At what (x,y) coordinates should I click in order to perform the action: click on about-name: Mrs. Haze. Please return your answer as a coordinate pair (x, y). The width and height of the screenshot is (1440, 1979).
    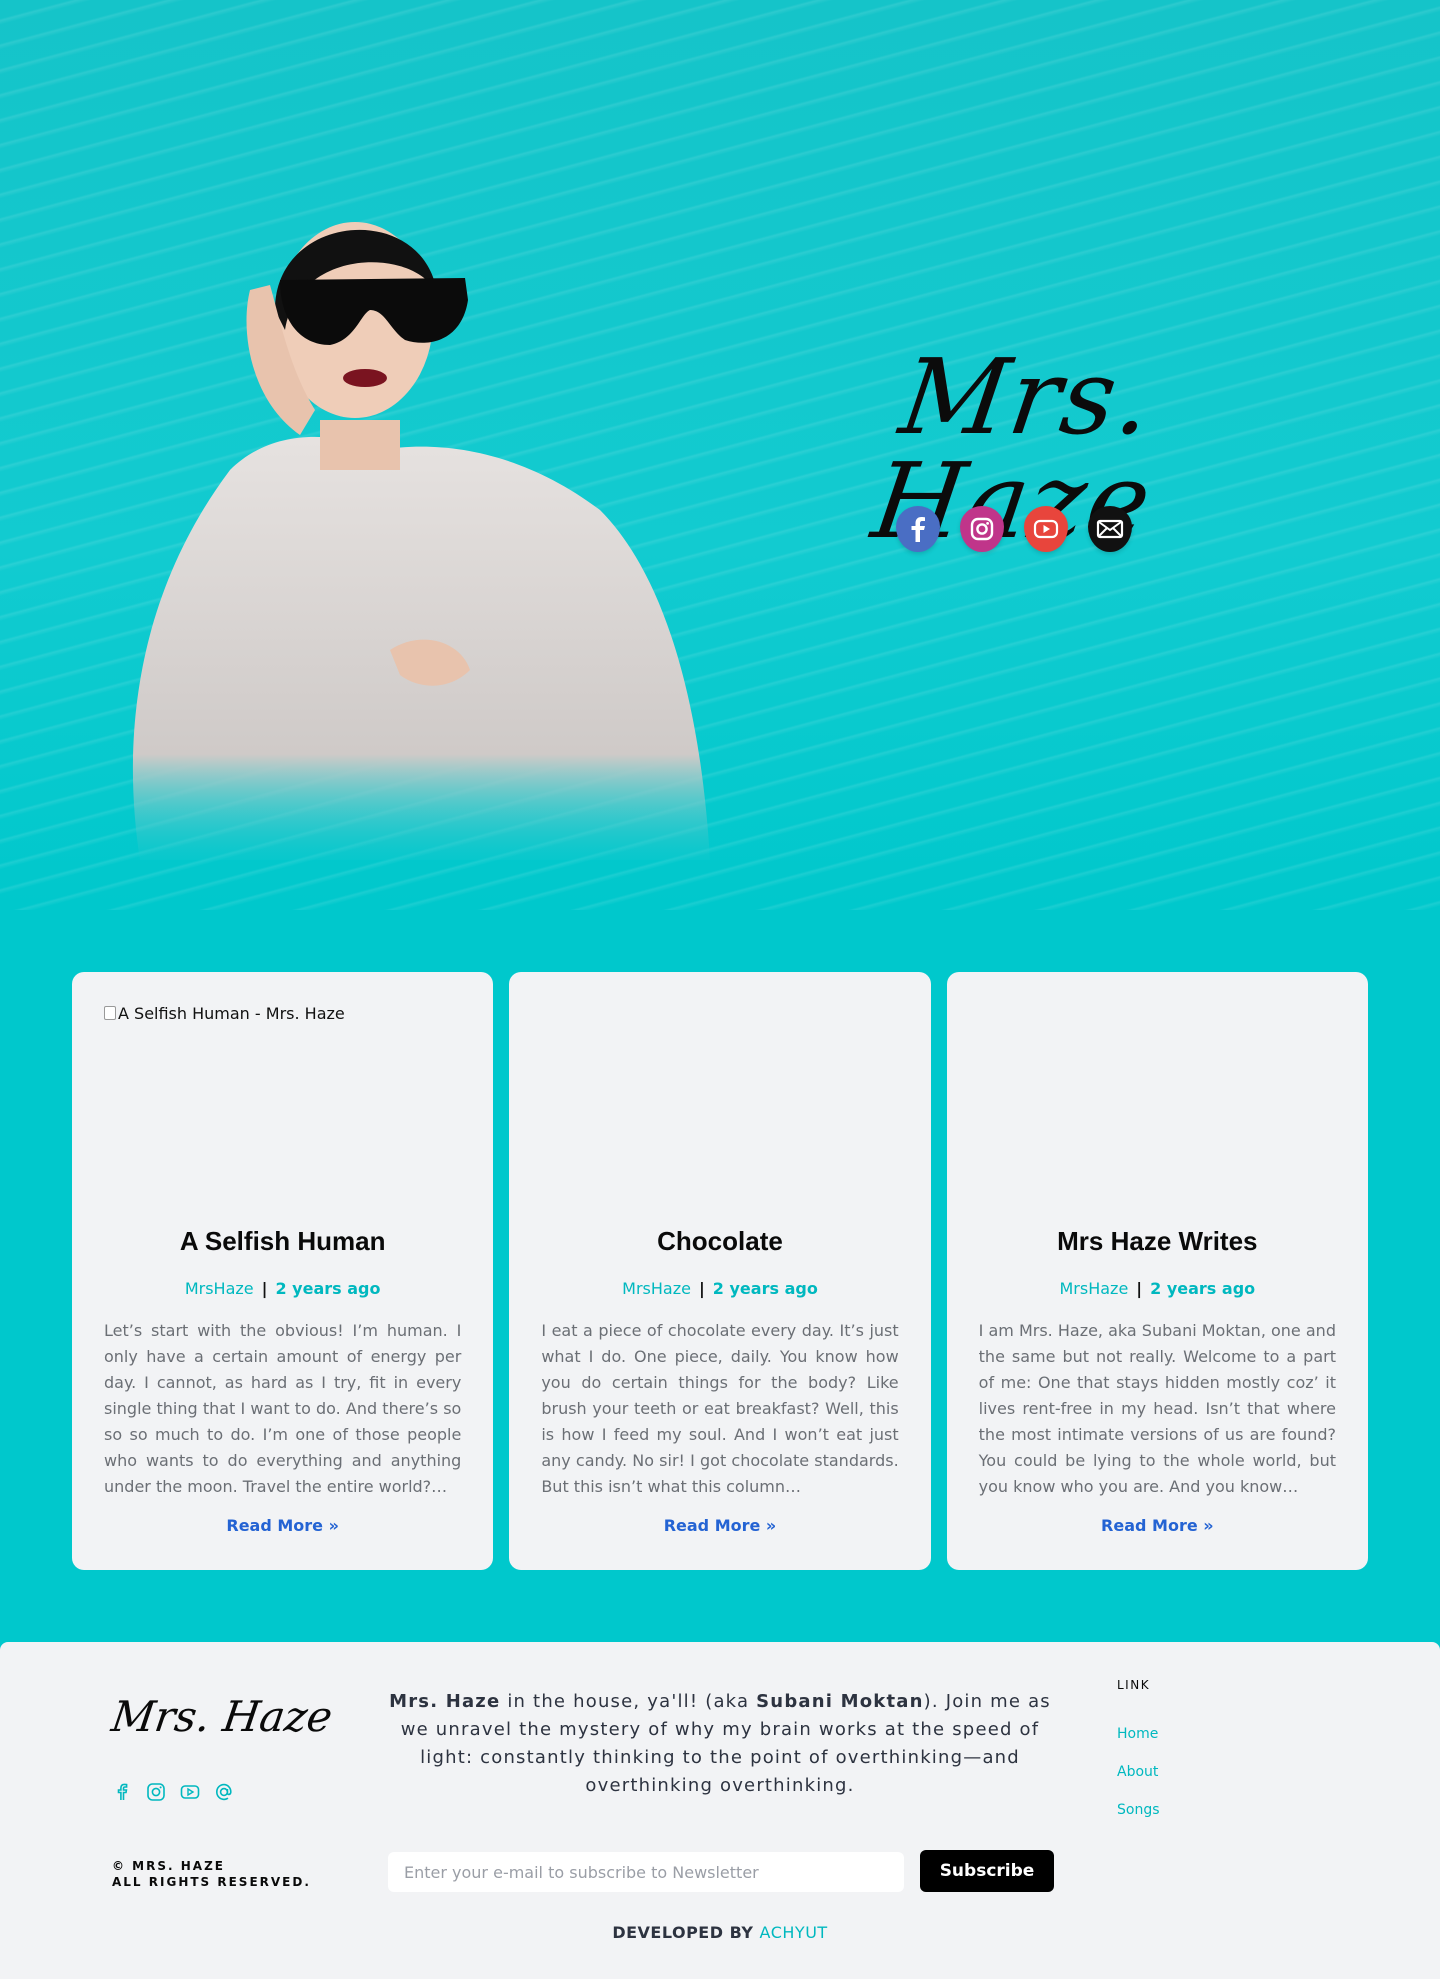
    Looking at the image, I should click on (445, 1701).